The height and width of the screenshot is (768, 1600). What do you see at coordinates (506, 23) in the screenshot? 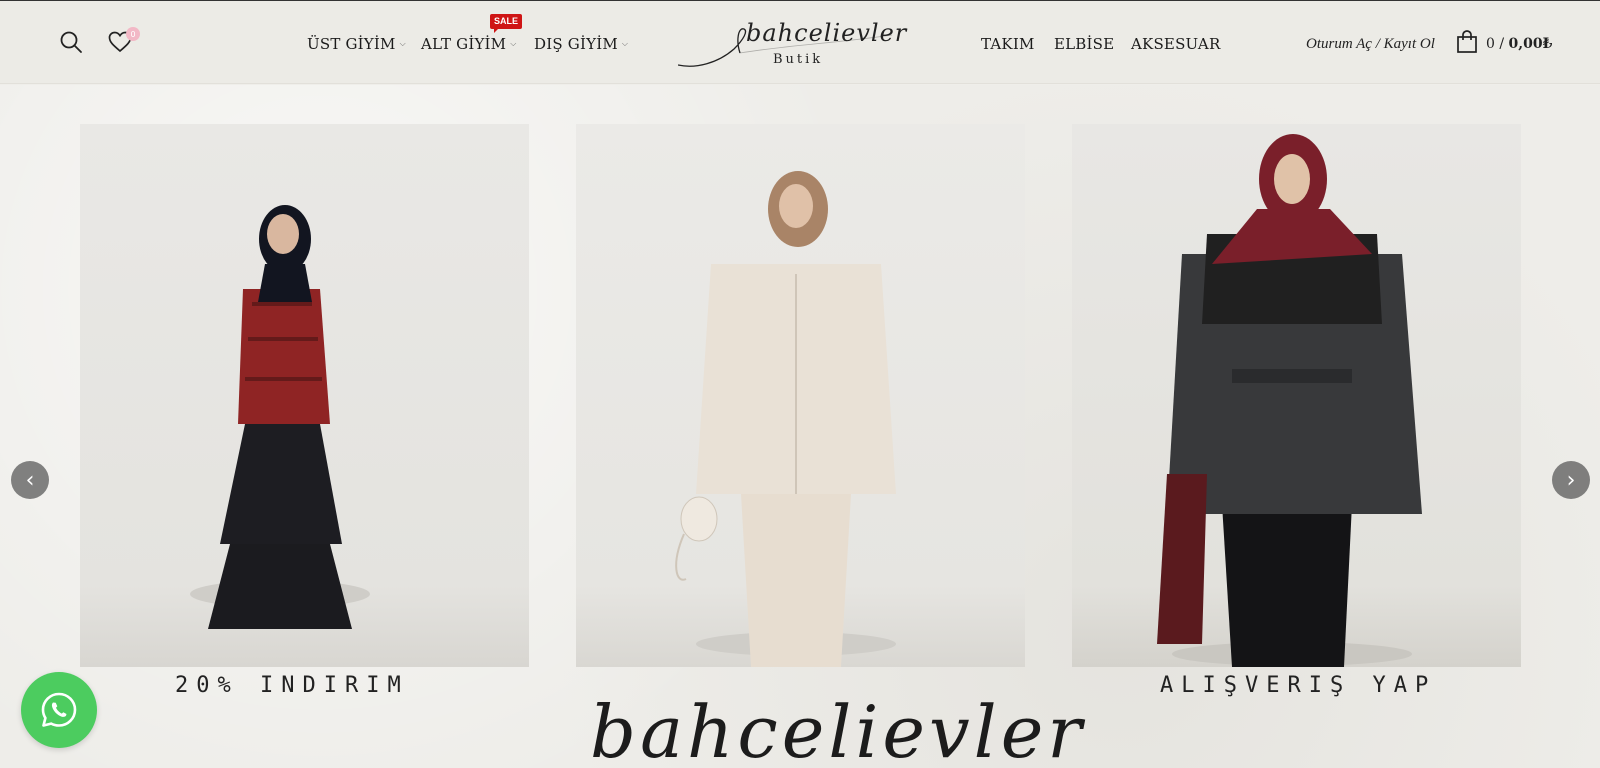
I see `sale-badge: SALE` at bounding box center [506, 23].